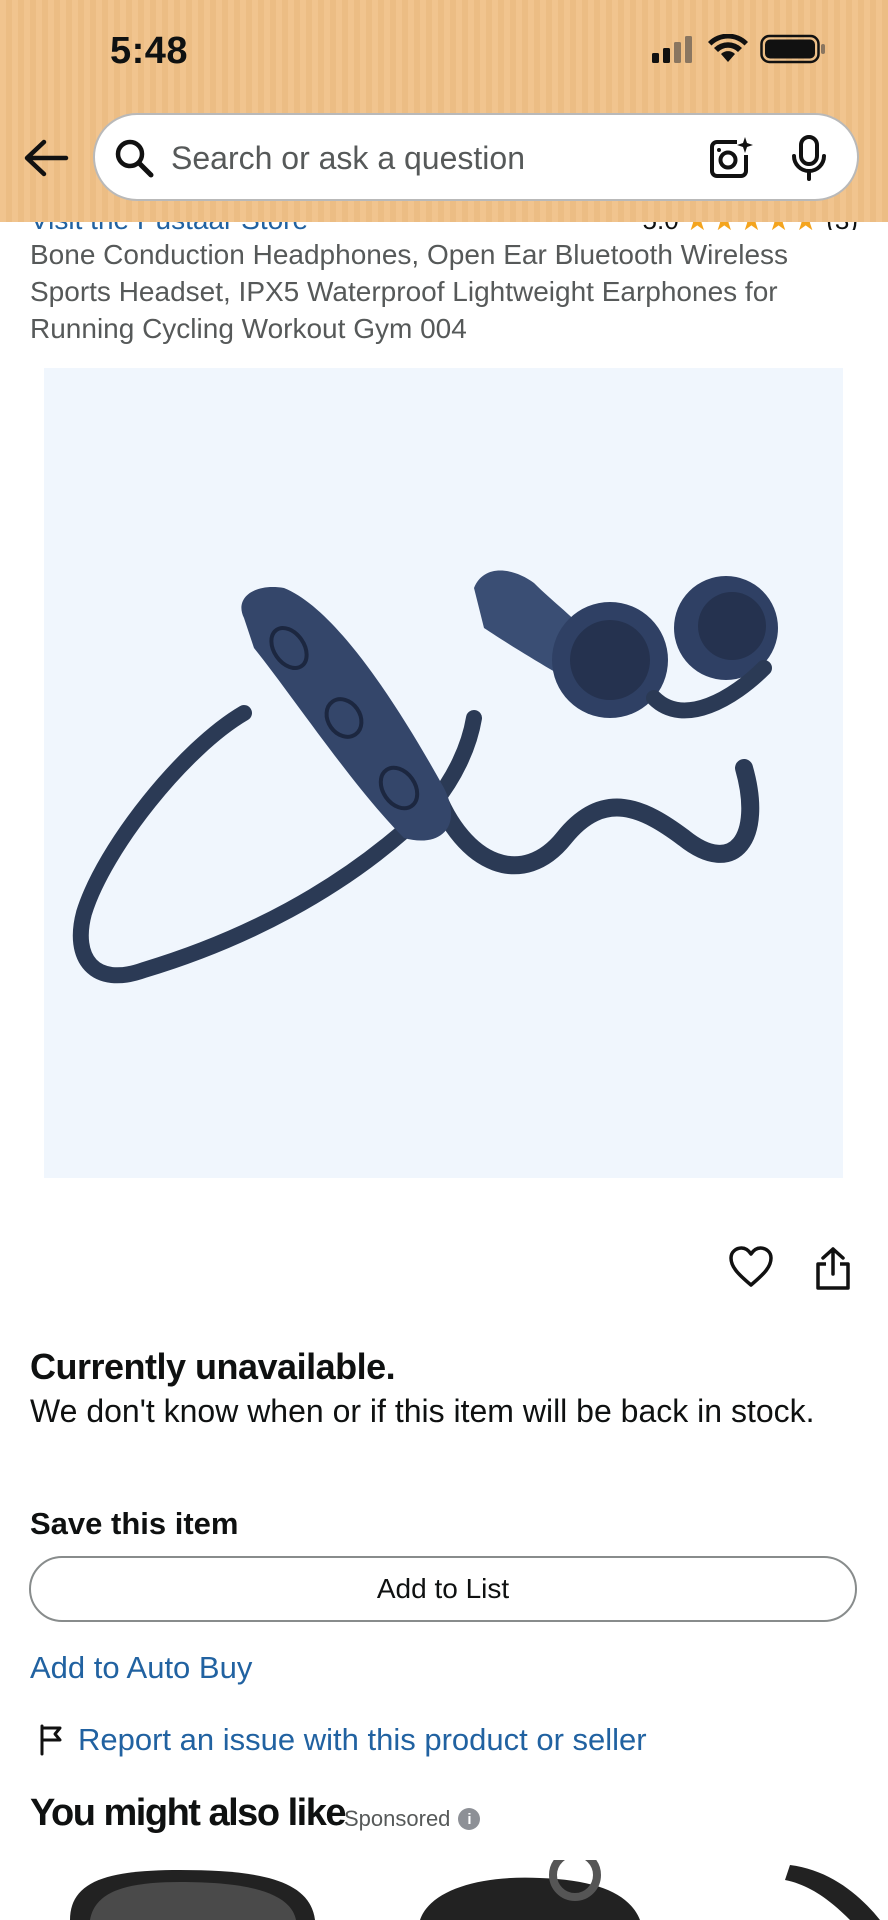 The width and height of the screenshot is (888, 1920). Describe the element at coordinates (431, 158) in the screenshot. I see `search-input` at that location.